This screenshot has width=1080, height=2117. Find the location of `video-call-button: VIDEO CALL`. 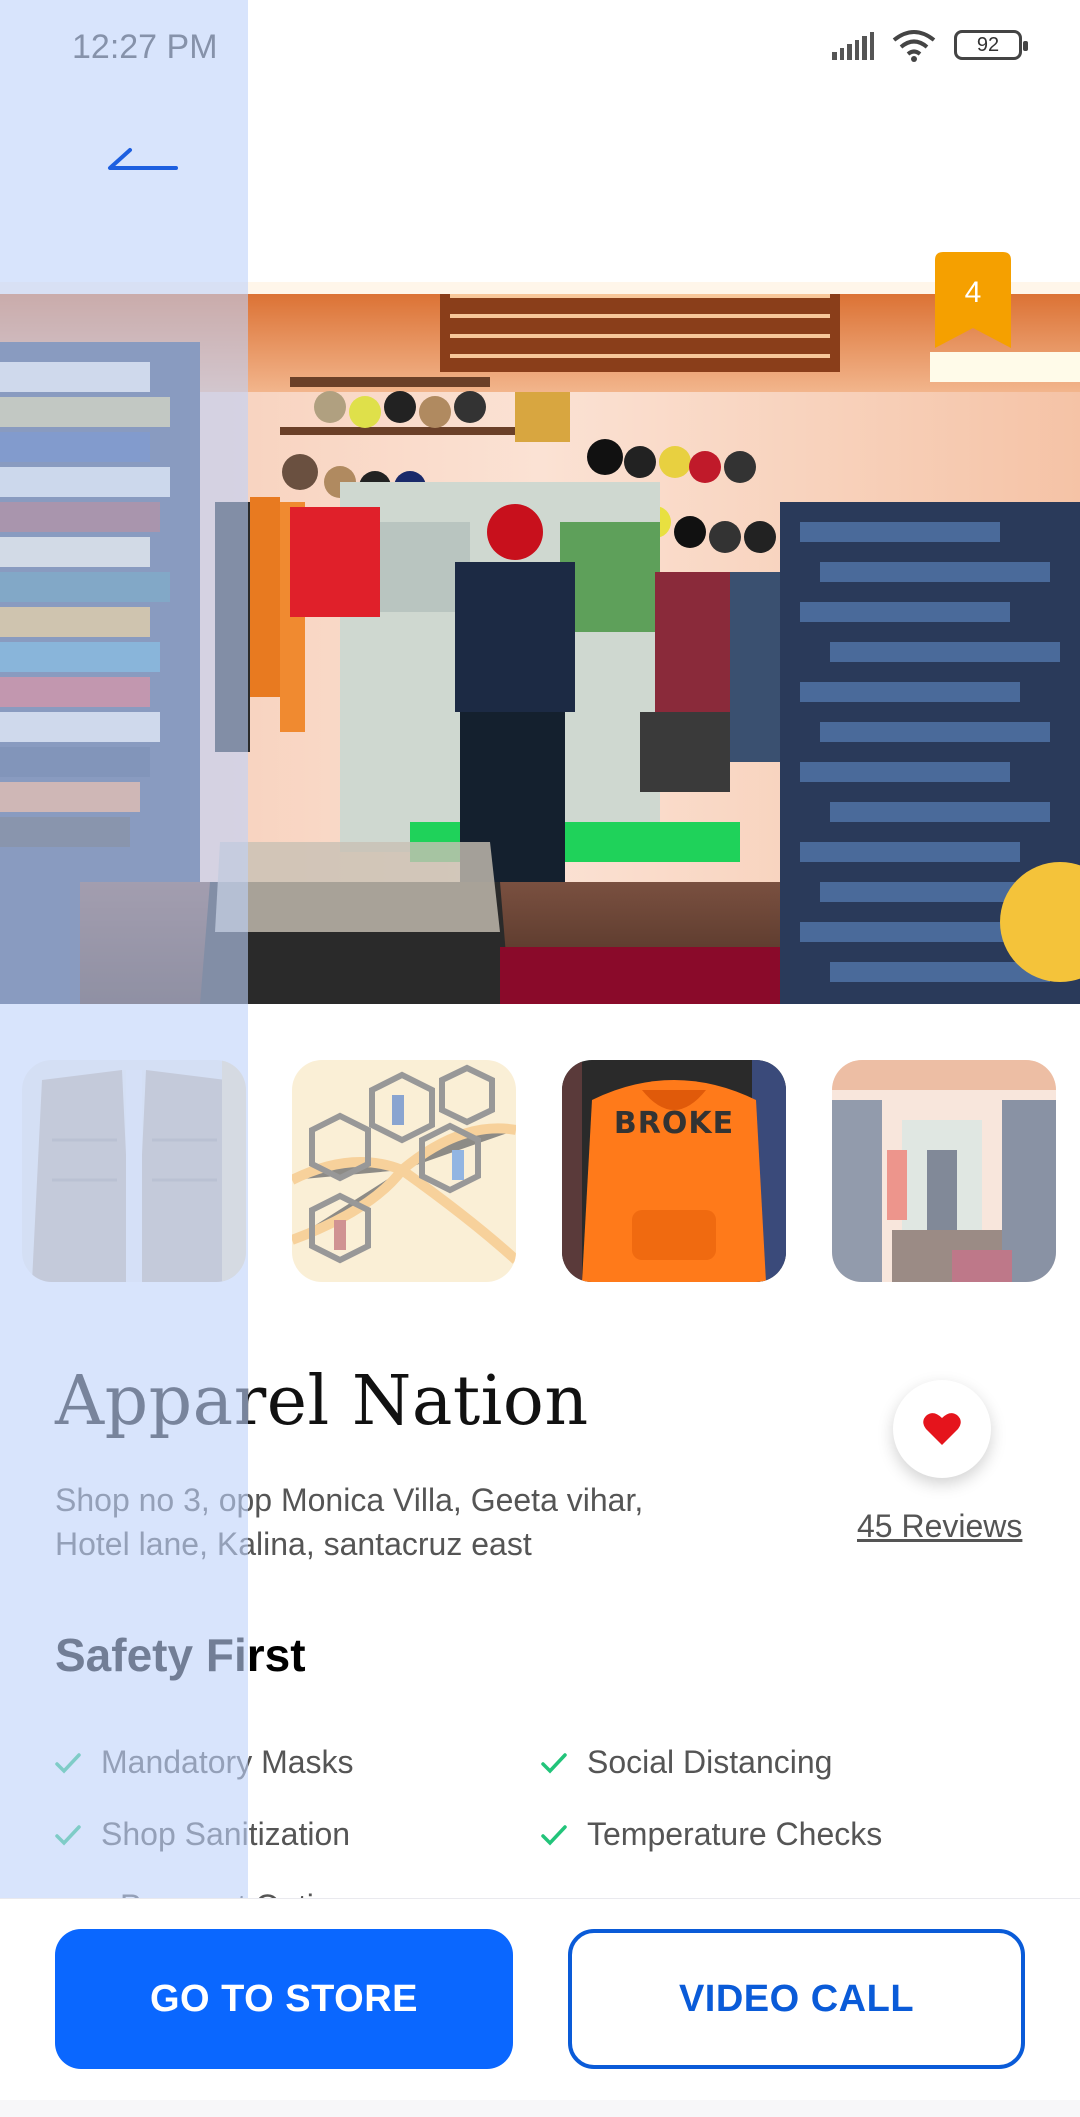

video-call-button: VIDEO CALL is located at coordinates (796, 1999).